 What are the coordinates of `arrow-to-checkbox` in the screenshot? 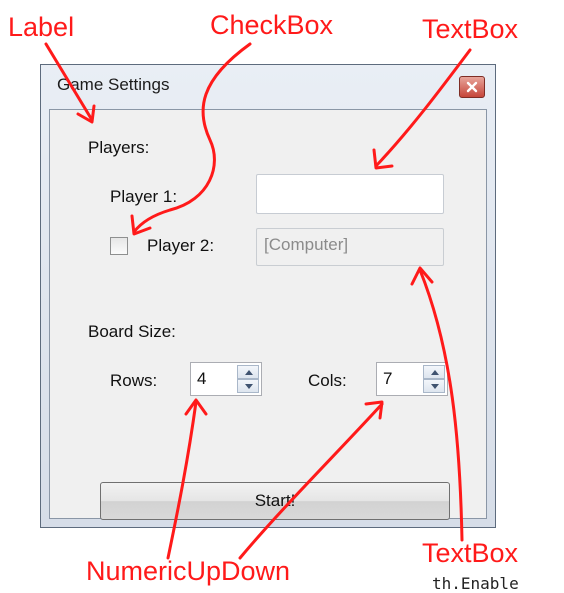 It's located at (192, 138).